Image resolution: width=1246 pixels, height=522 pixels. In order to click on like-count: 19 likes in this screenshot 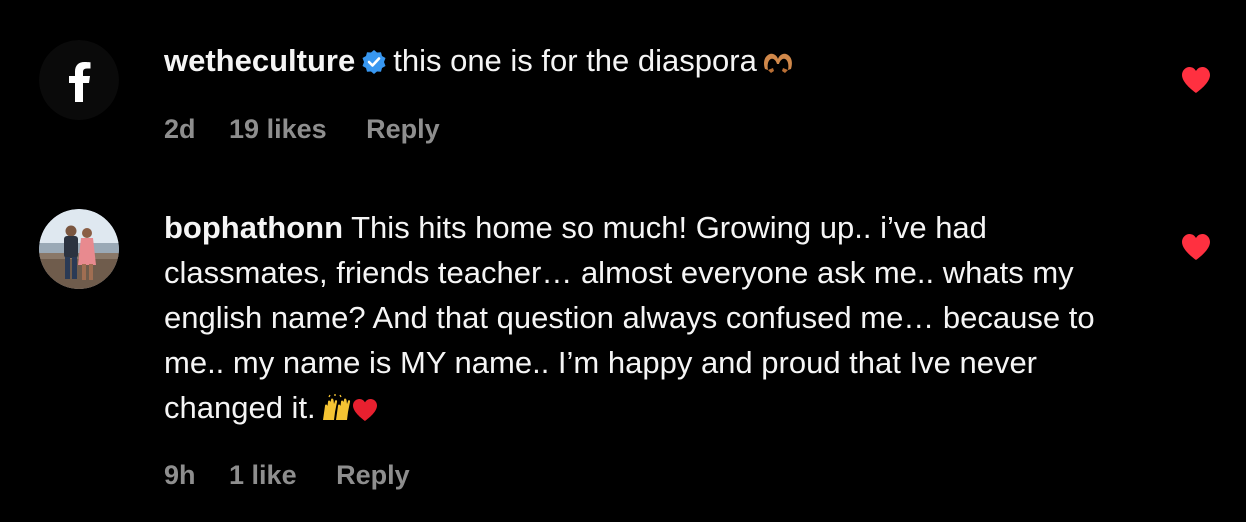, I will do `click(278, 129)`.